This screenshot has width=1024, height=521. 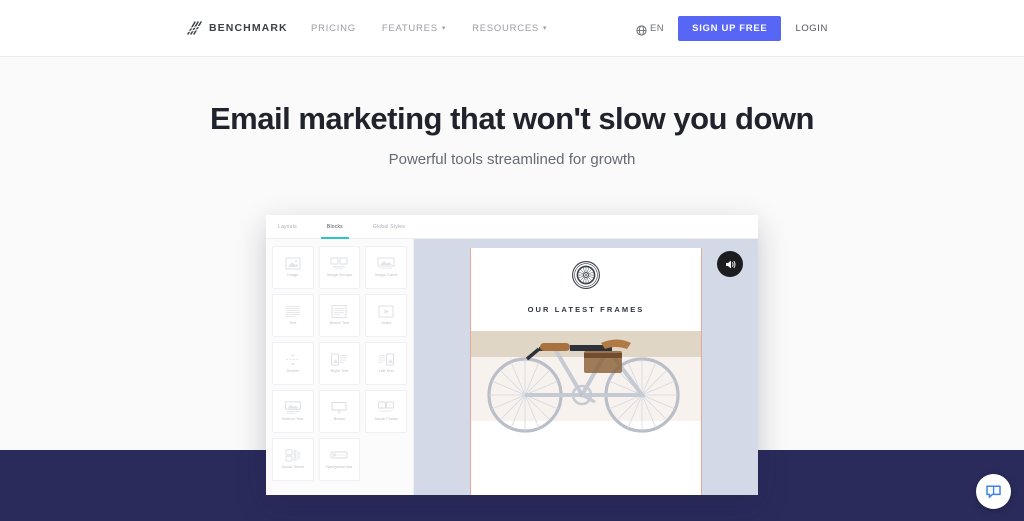 What do you see at coordinates (293, 323) in the screenshot?
I see `block-label: Text` at bounding box center [293, 323].